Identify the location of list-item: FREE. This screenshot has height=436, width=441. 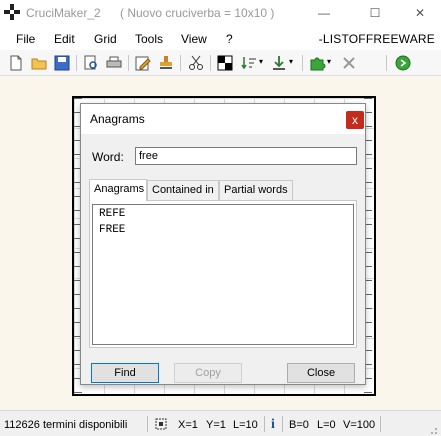
(112, 230).